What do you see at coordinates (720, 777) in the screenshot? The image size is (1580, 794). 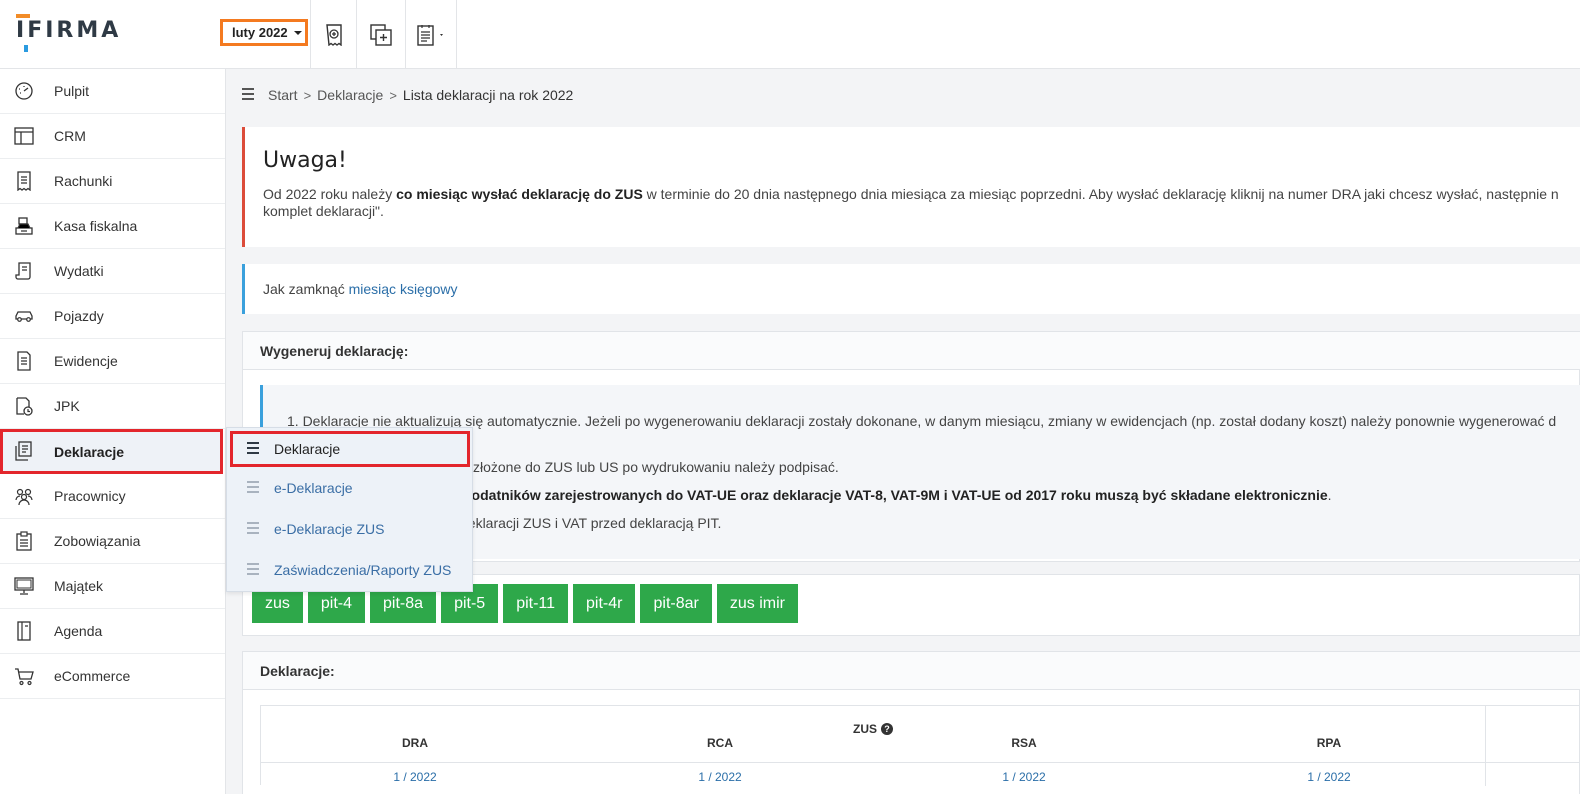 I see `rca-link: 1 / 2022` at bounding box center [720, 777].